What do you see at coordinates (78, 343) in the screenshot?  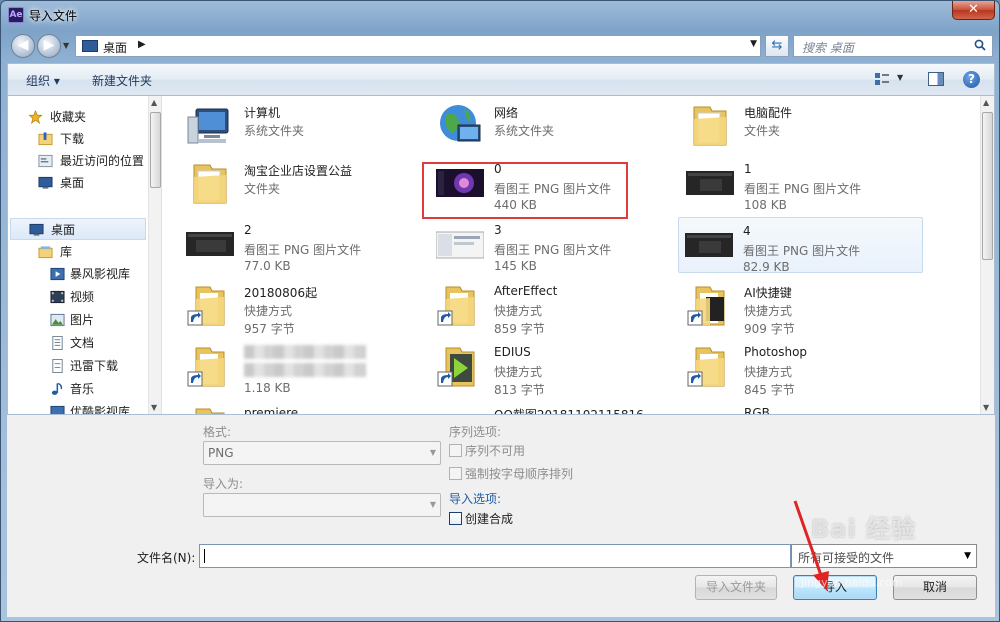 I see `sidebar-item-documents: 文档` at bounding box center [78, 343].